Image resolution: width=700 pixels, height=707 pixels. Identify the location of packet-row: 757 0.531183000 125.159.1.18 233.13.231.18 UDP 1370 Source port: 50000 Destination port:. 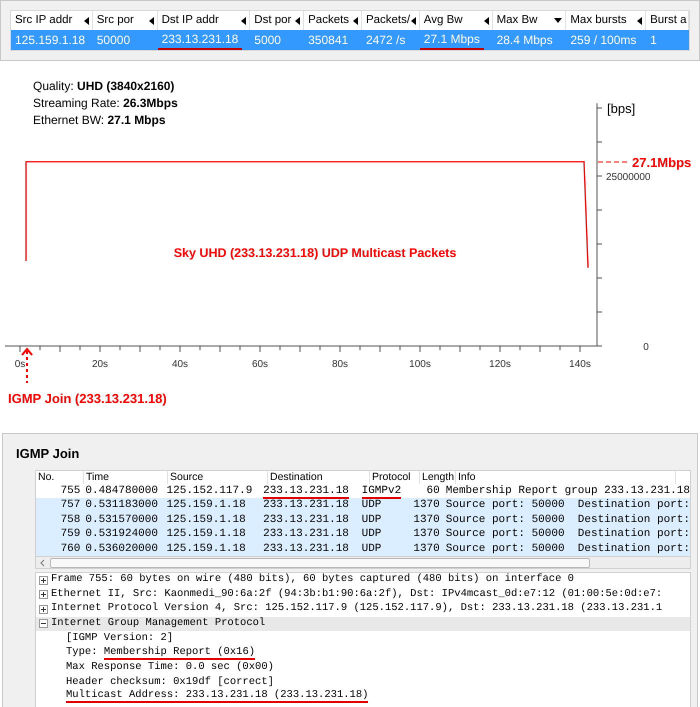
(363, 505).